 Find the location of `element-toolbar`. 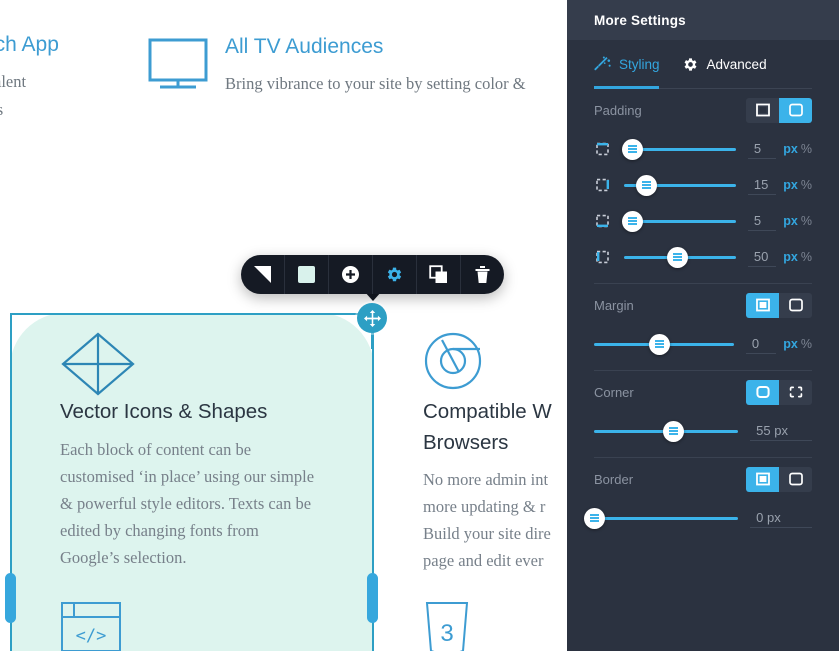

element-toolbar is located at coordinates (372, 274).